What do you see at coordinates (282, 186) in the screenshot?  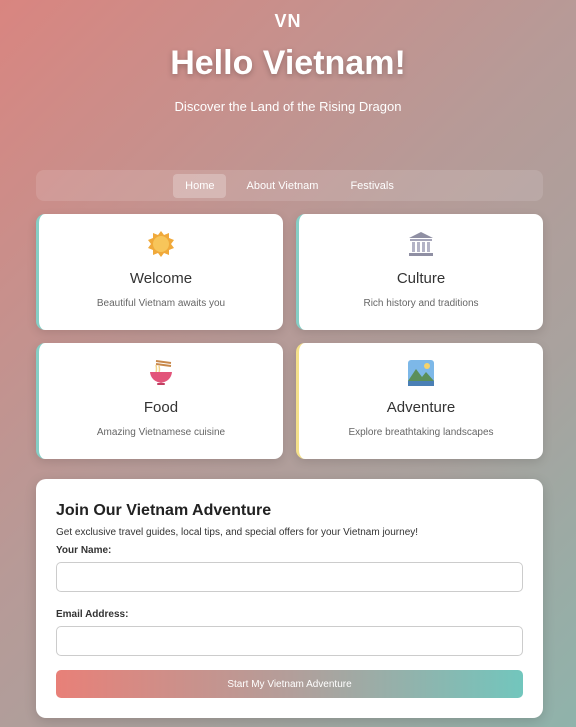 I see `nav-item-about-vietnam: About Vietnam` at bounding box center [282, 186].